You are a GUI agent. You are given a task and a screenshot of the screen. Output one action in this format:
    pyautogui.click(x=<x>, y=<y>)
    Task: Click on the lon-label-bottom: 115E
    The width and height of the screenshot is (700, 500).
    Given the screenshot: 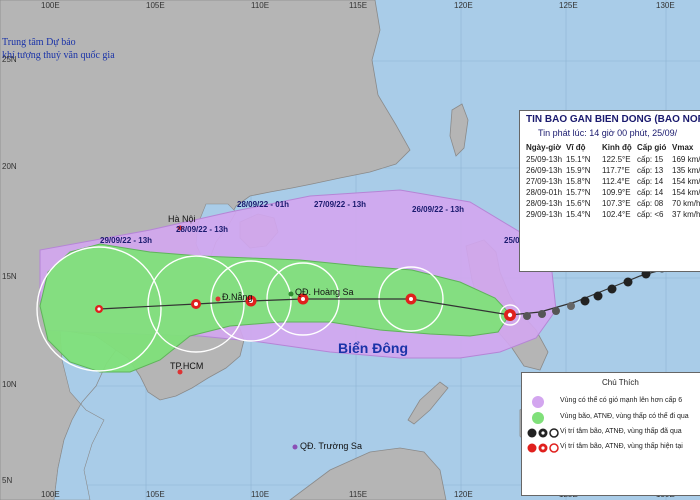 What is the action you would take?
    pyautogui.click(x=358, y=494)
    